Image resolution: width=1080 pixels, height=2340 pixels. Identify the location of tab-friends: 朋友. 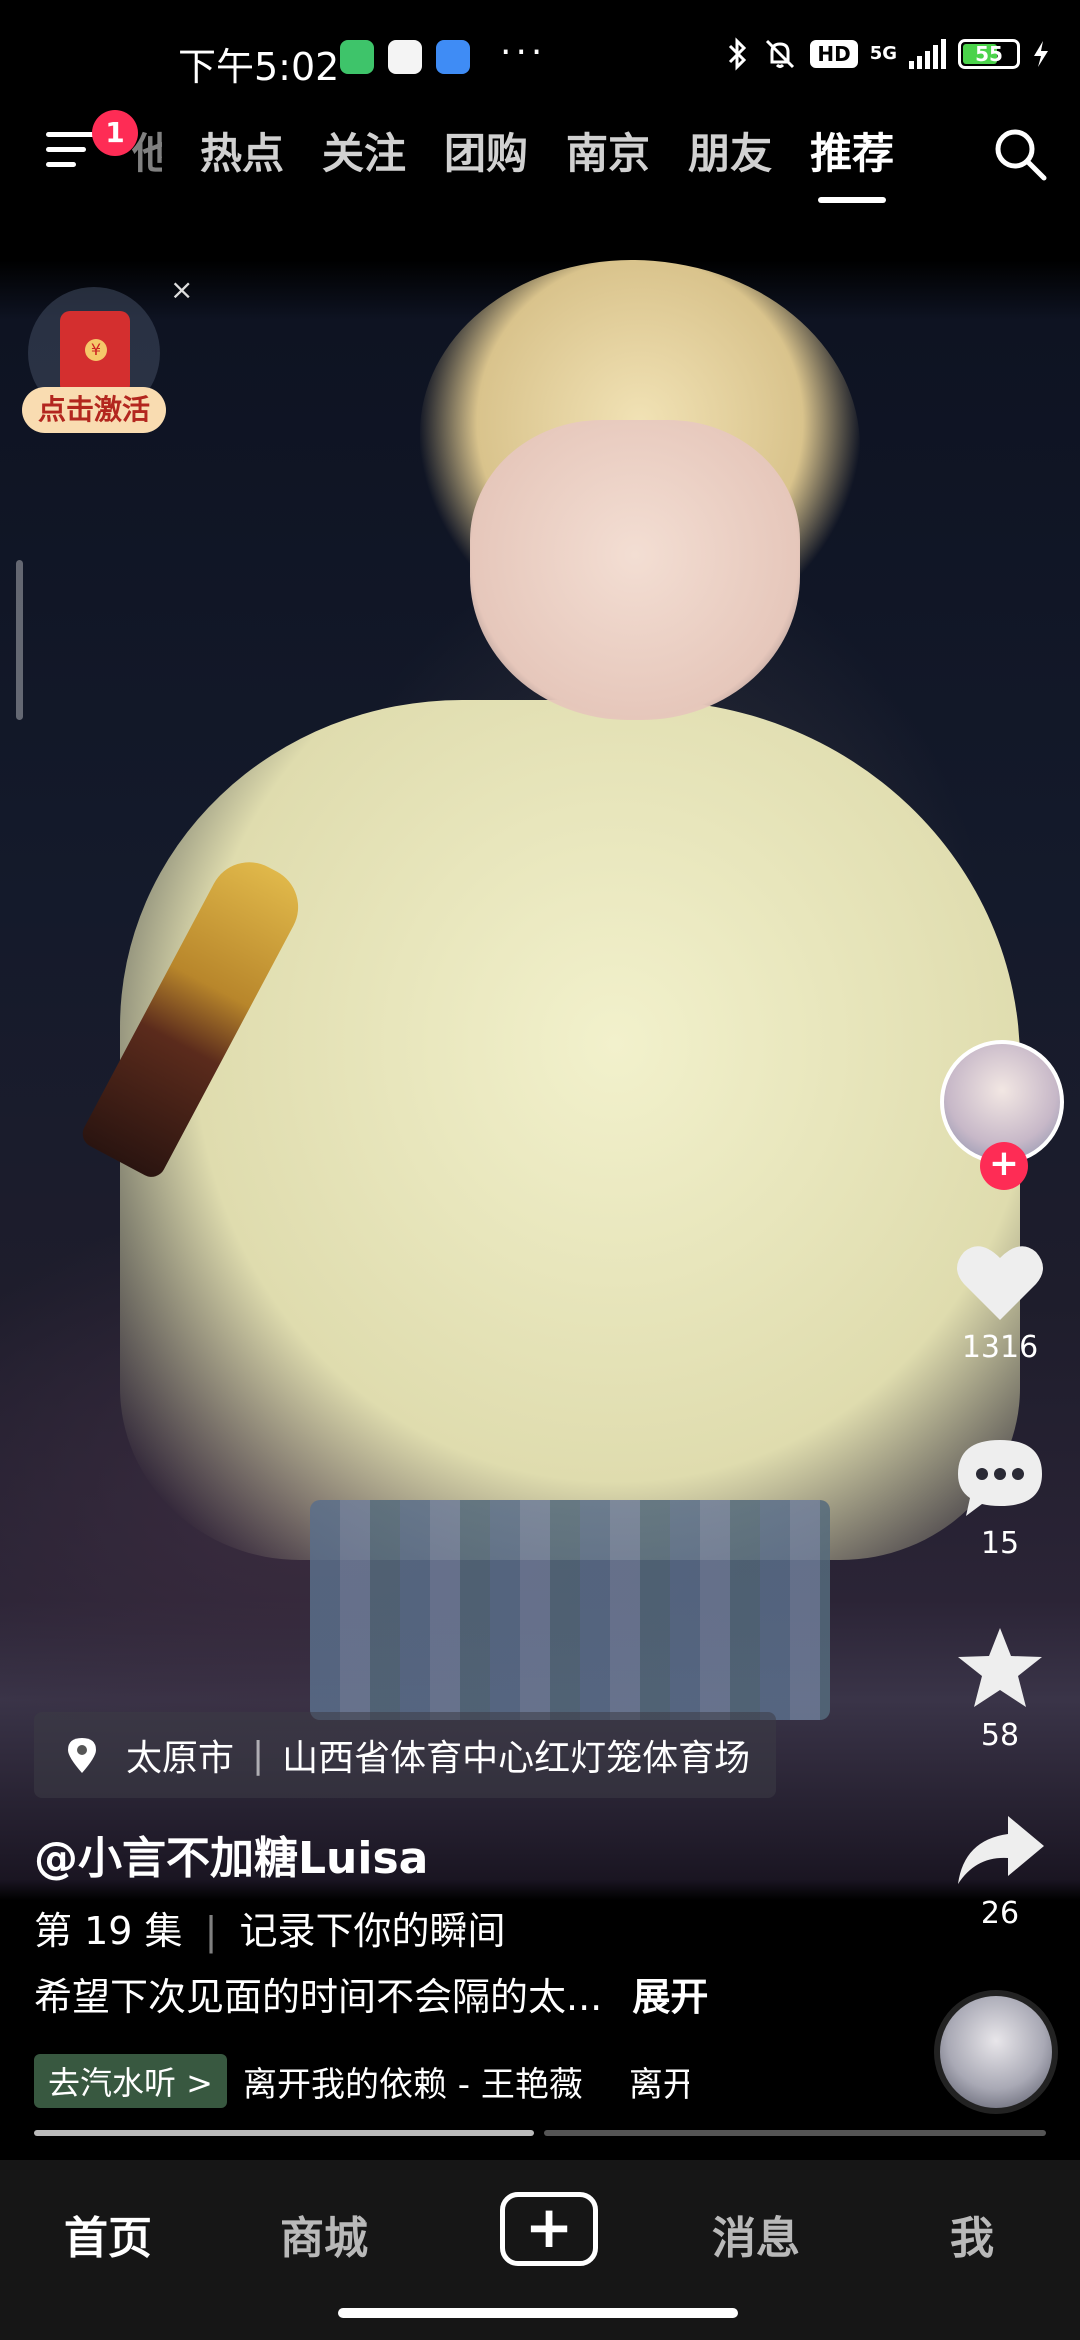
(730, 150).